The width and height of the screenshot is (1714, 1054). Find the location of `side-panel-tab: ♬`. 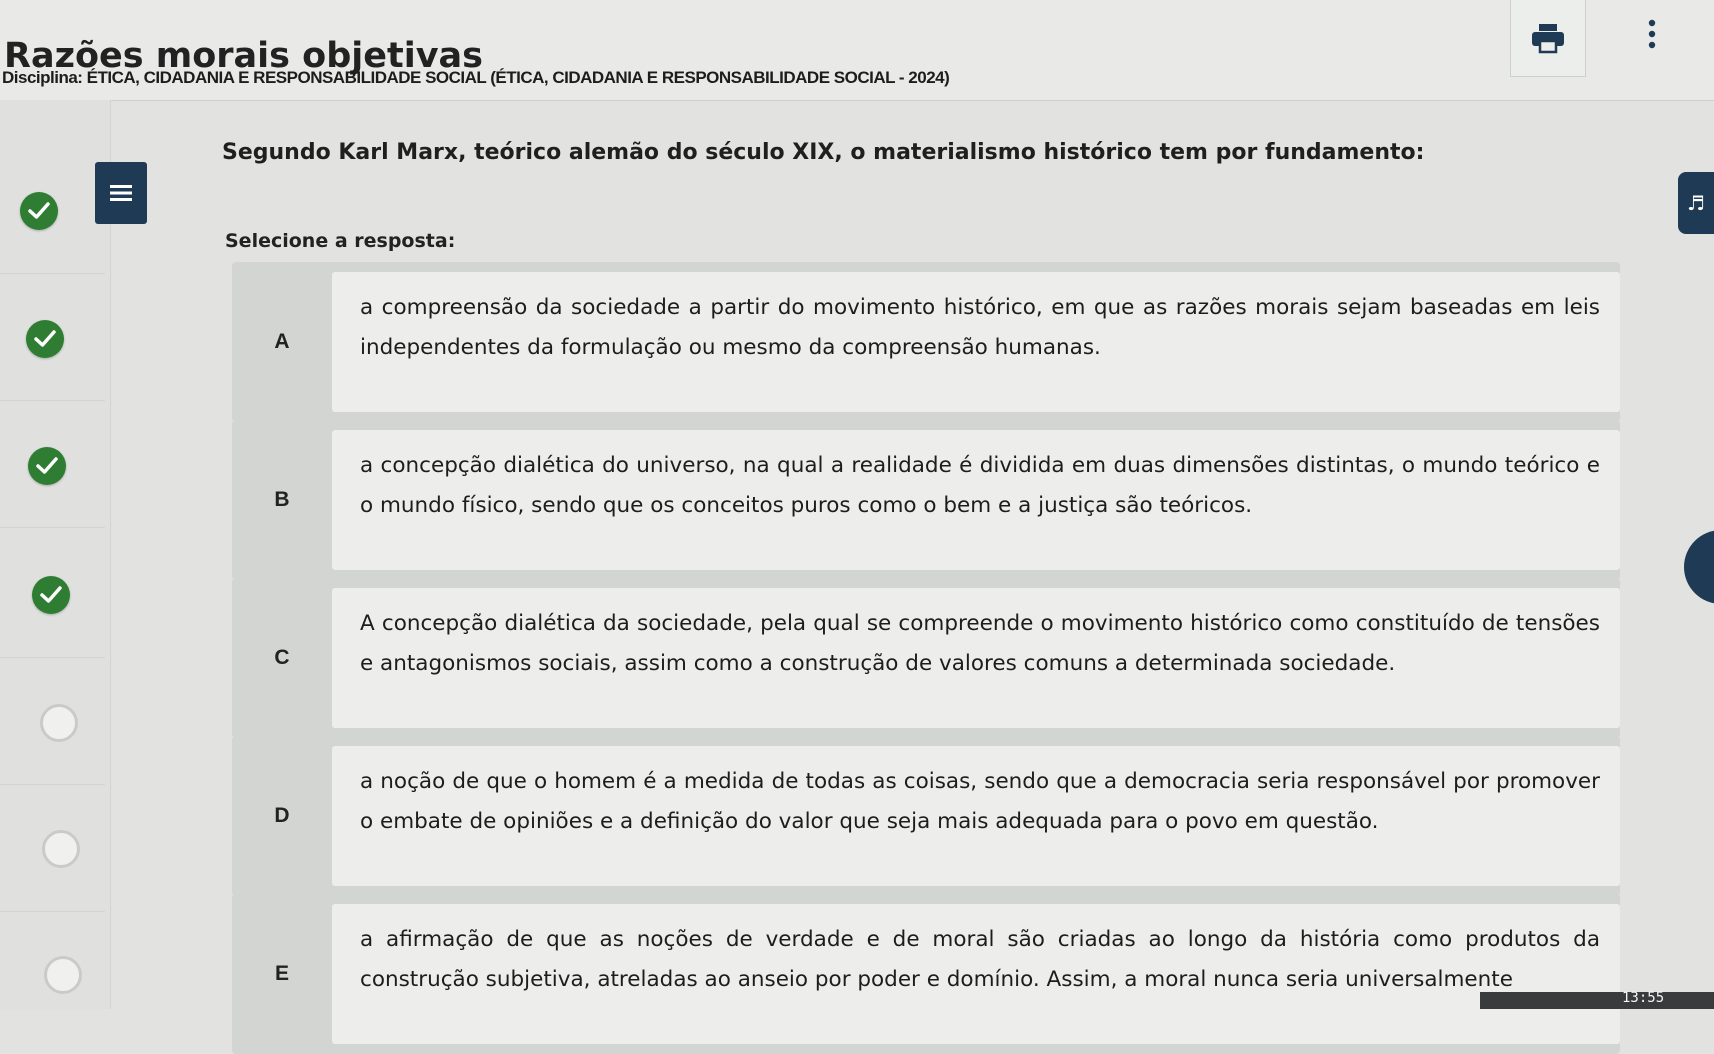

side-panel-tab: ♬ is located at coordinates (1696, 203).